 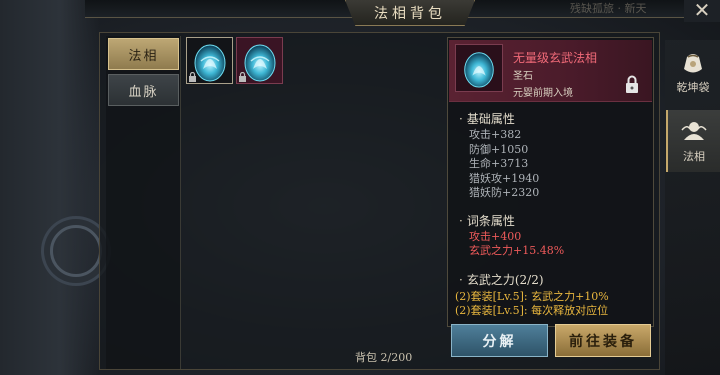 I want to click on background-wheel-decoration, so click(x=76, y=251).